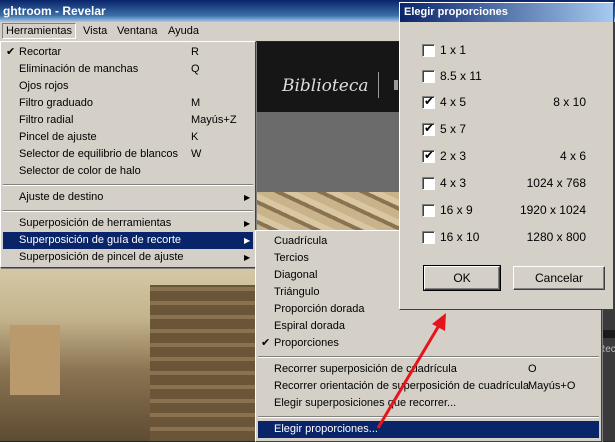  I want to click on photo-wall, so click(208, 363).